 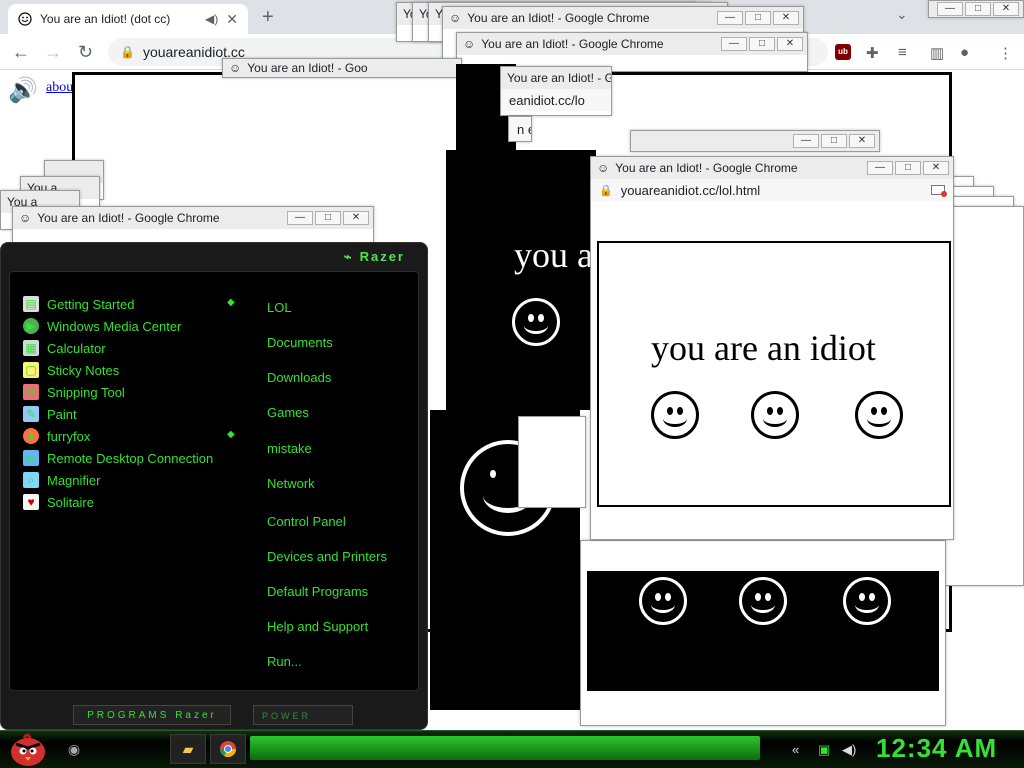 What do you see at coordinates (964, 52) in the screenshot?
I see `profile-avatar-icon: ●` at bounding box center [964, 52].